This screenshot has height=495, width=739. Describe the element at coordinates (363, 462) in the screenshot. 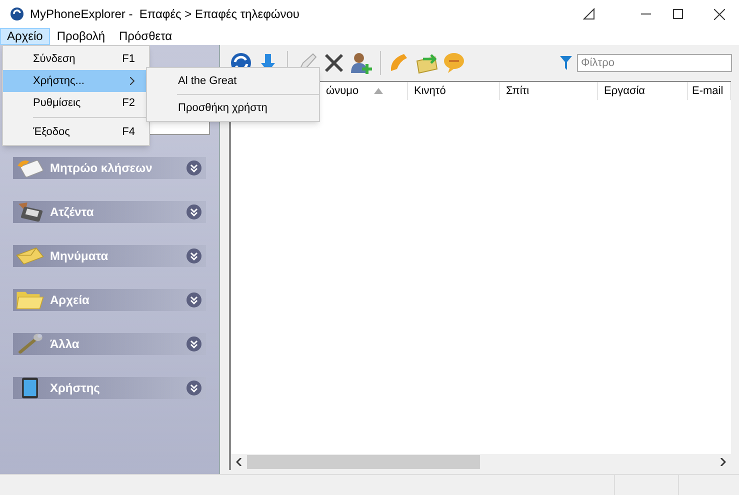

I see `scrollbar-thumb` at that location.